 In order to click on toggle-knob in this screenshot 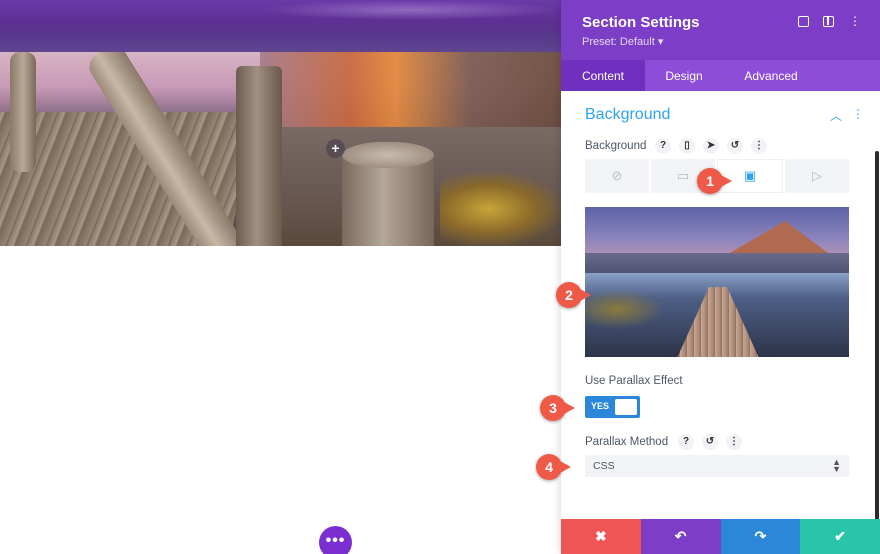, I will do `click(626, 407)`.